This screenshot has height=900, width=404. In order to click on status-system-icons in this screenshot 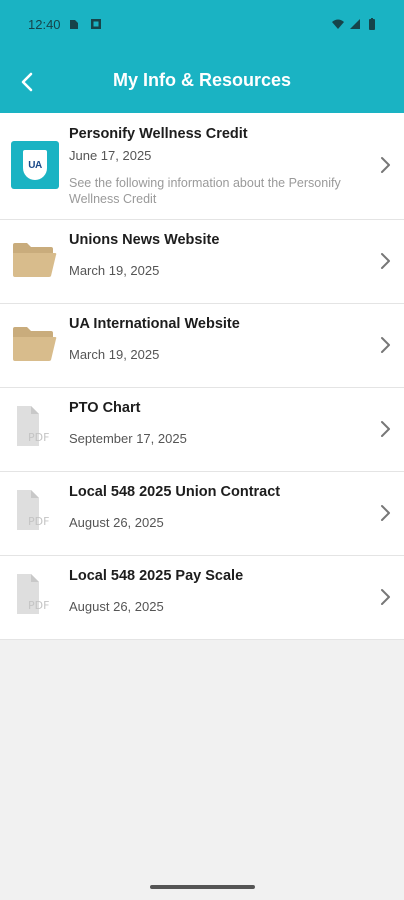, I will do `click(355, 24)`.